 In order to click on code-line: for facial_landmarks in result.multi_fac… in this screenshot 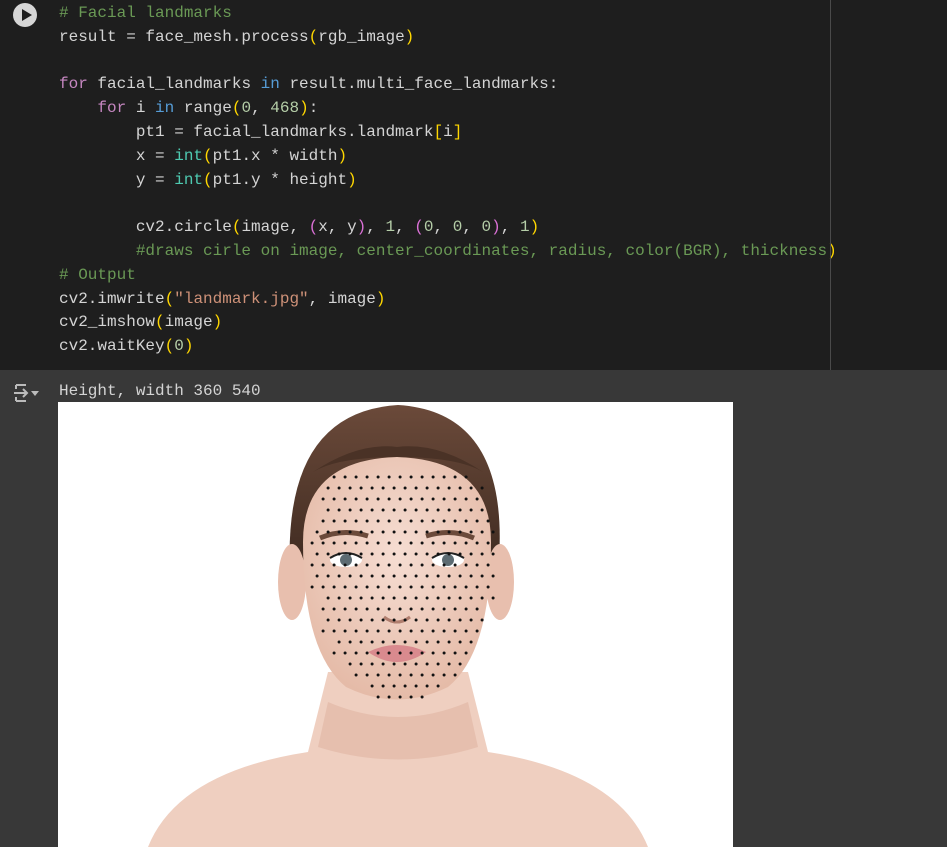, I will do `click(448, 85)`.